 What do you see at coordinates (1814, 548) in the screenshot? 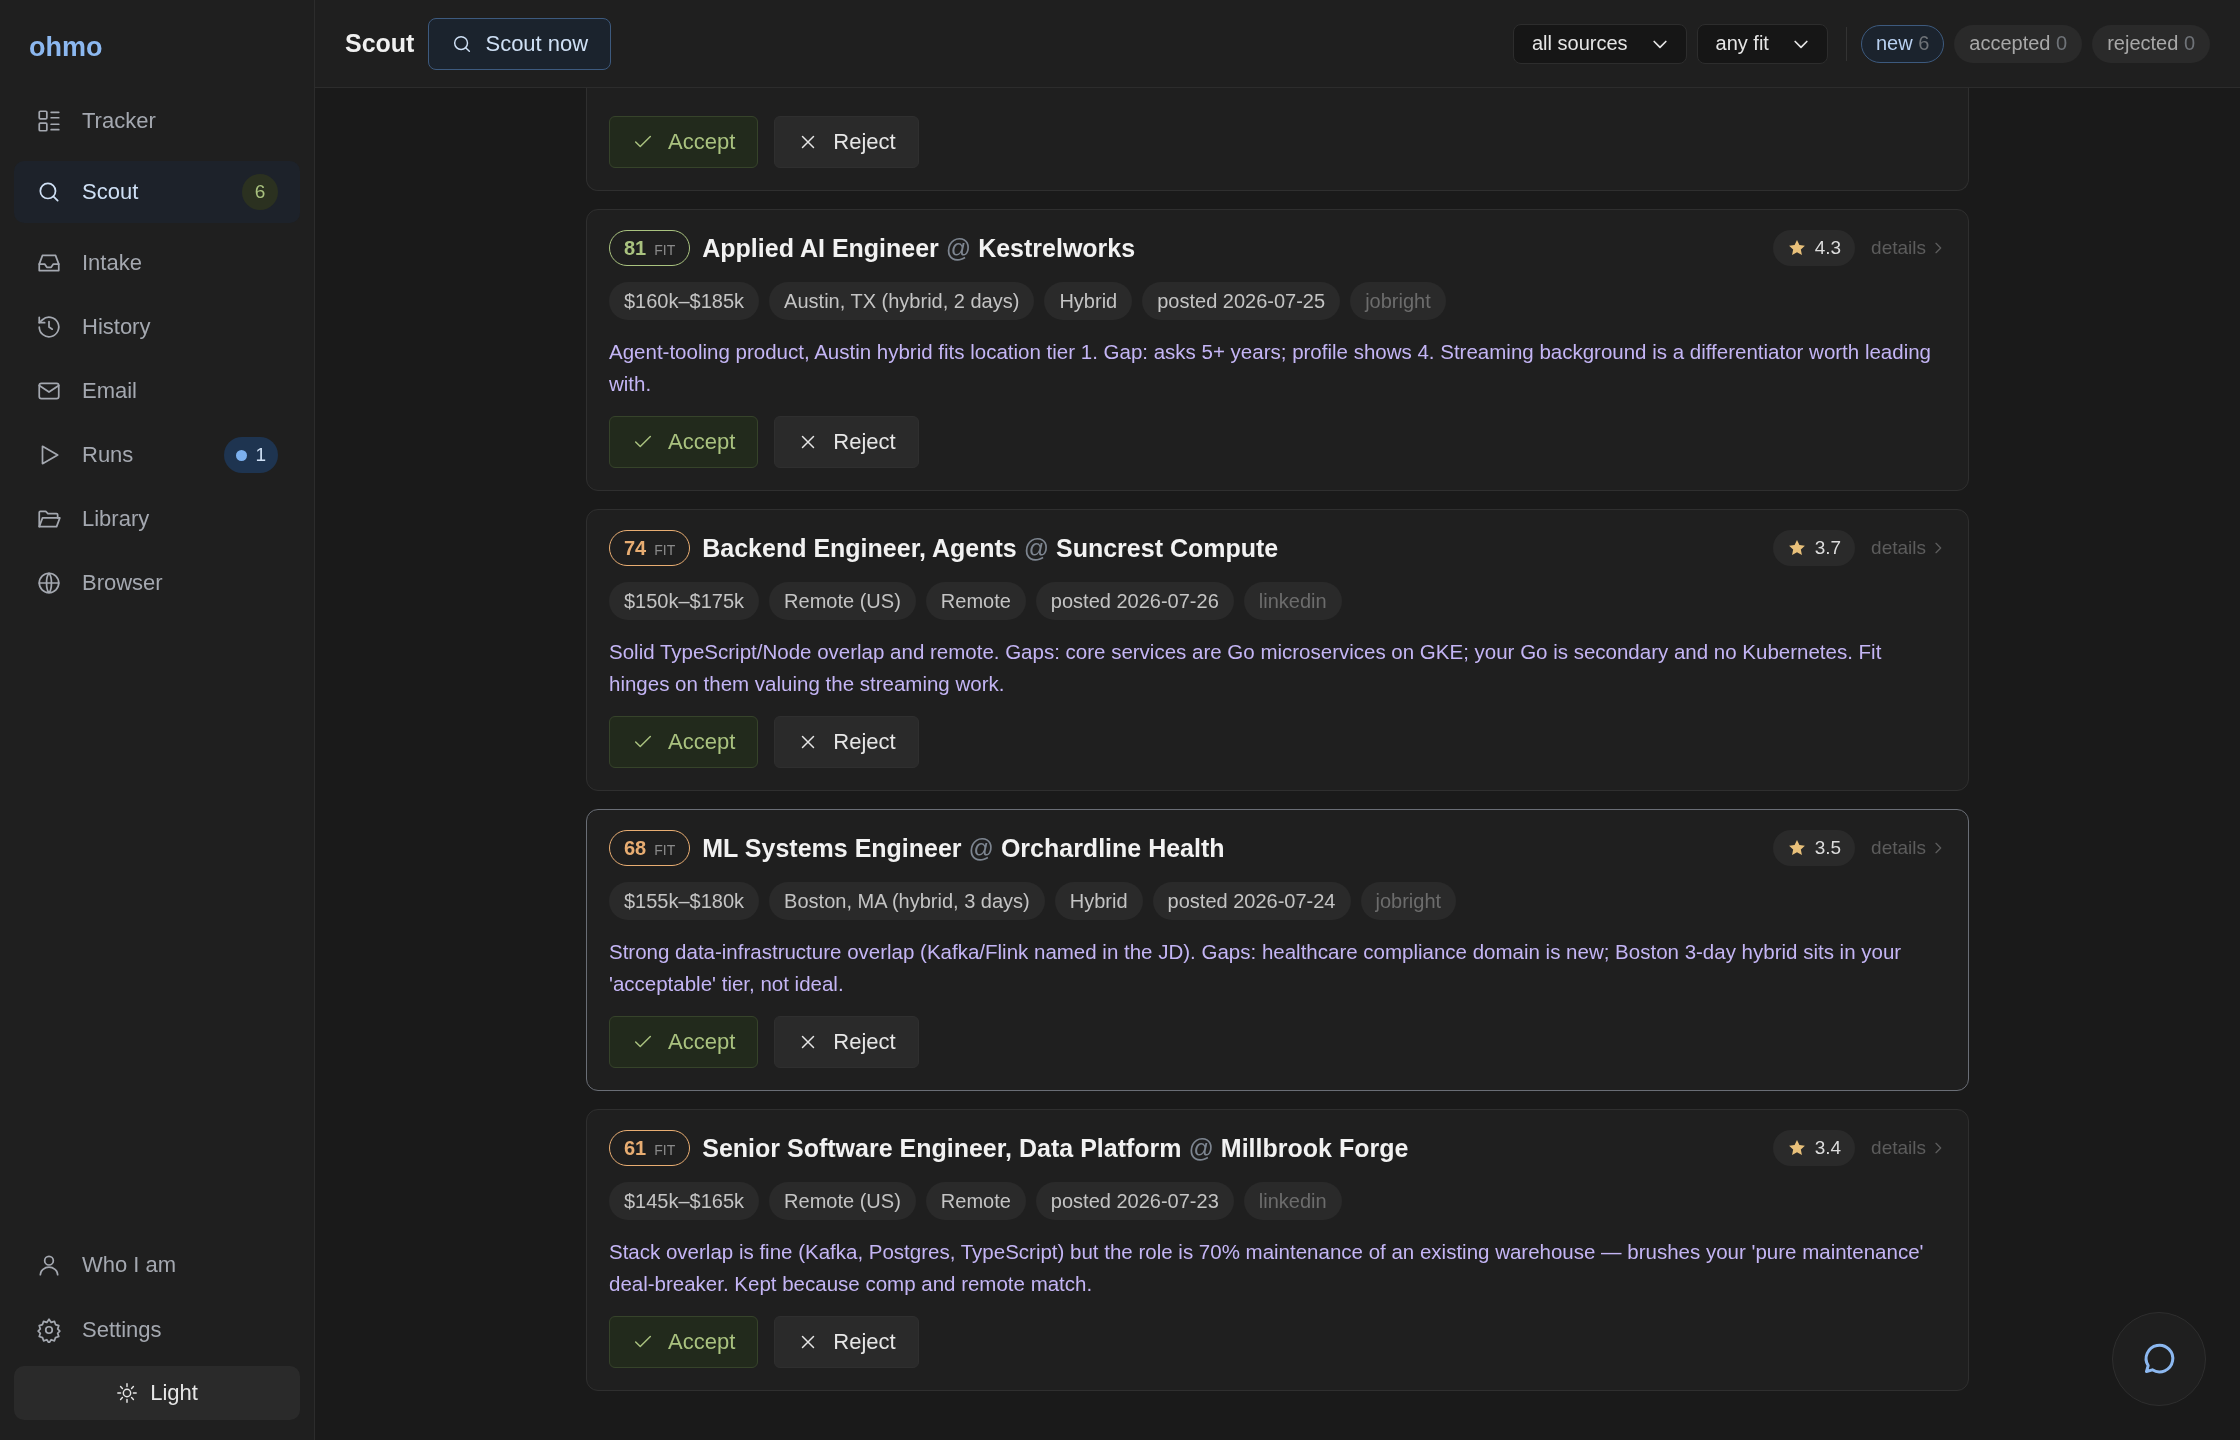
I see `rating: 3.7` at bounding box center [1814, 548].